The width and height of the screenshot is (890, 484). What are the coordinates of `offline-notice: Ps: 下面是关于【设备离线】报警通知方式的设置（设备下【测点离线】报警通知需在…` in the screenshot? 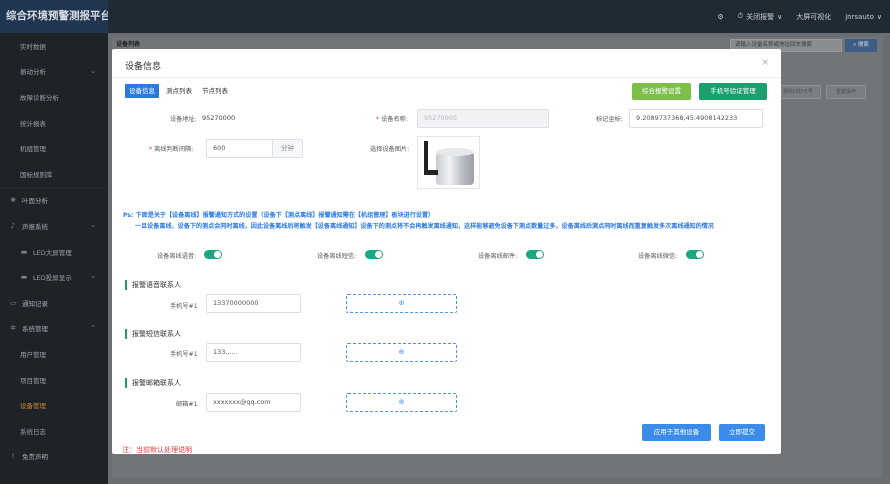 It's located at (448, 221).